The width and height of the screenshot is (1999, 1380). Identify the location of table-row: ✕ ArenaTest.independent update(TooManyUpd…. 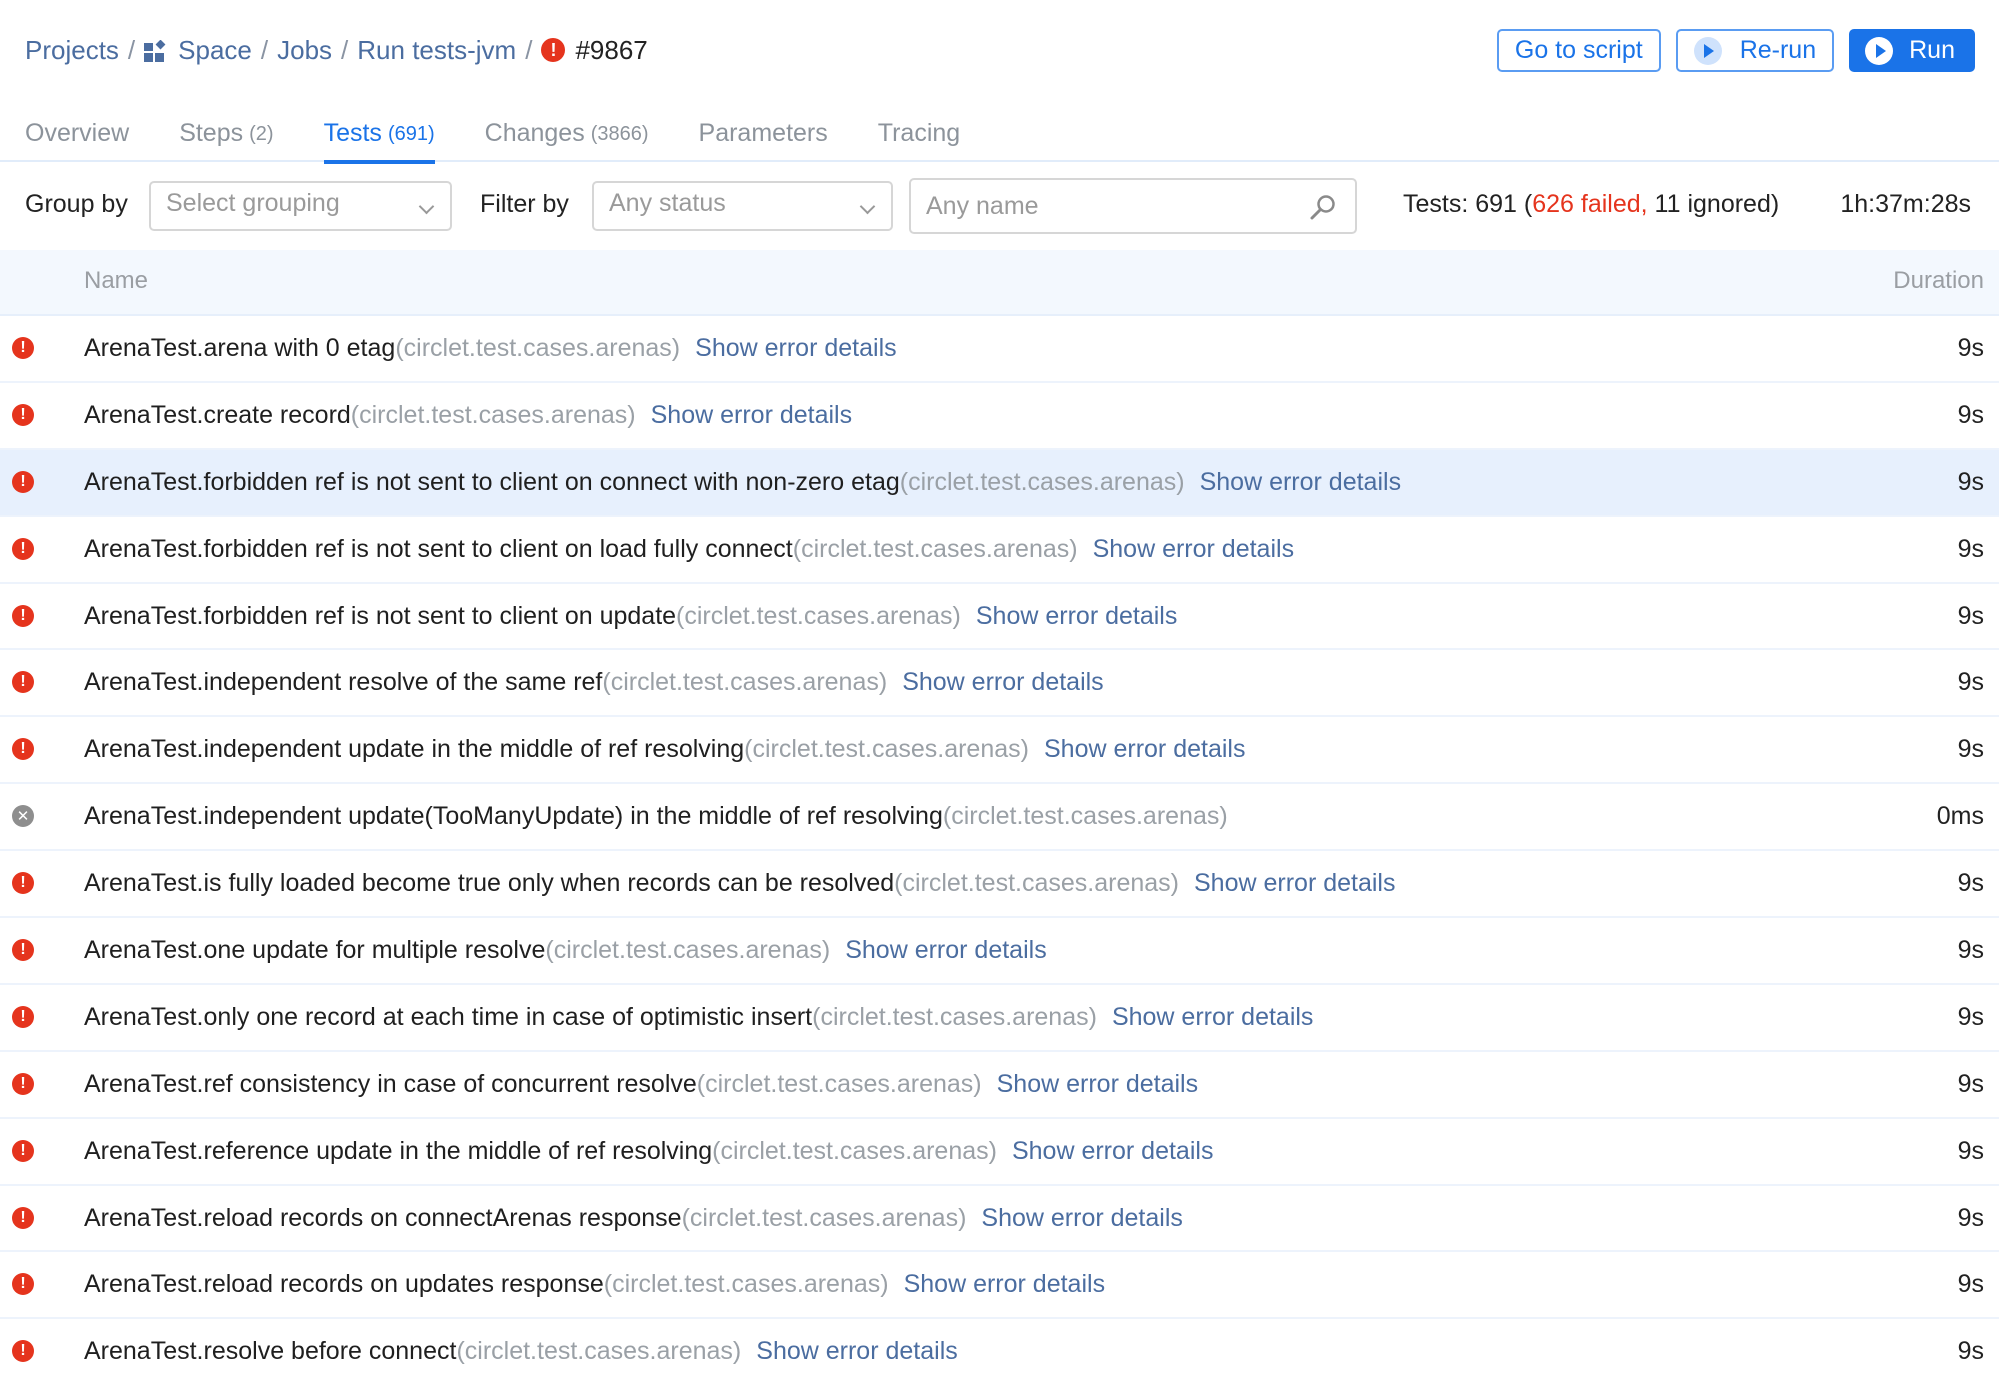
(999, 818).